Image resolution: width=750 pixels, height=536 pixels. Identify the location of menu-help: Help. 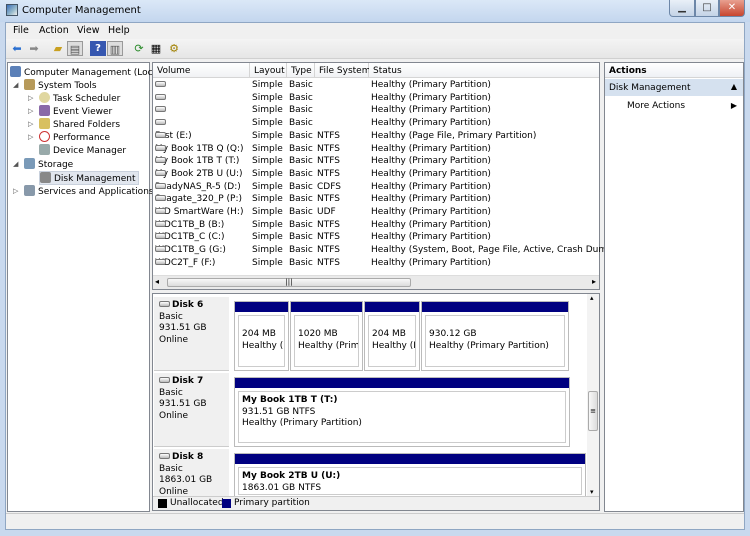
(119, 30).